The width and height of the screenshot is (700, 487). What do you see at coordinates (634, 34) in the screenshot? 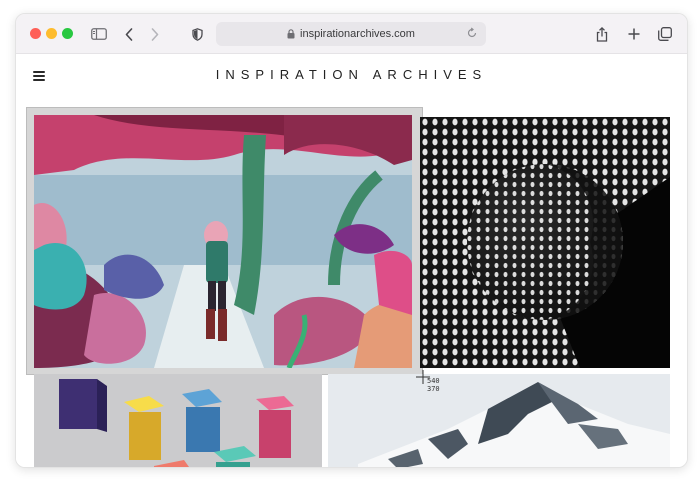
I see `plus-icon` at bounding box center [634, 34].